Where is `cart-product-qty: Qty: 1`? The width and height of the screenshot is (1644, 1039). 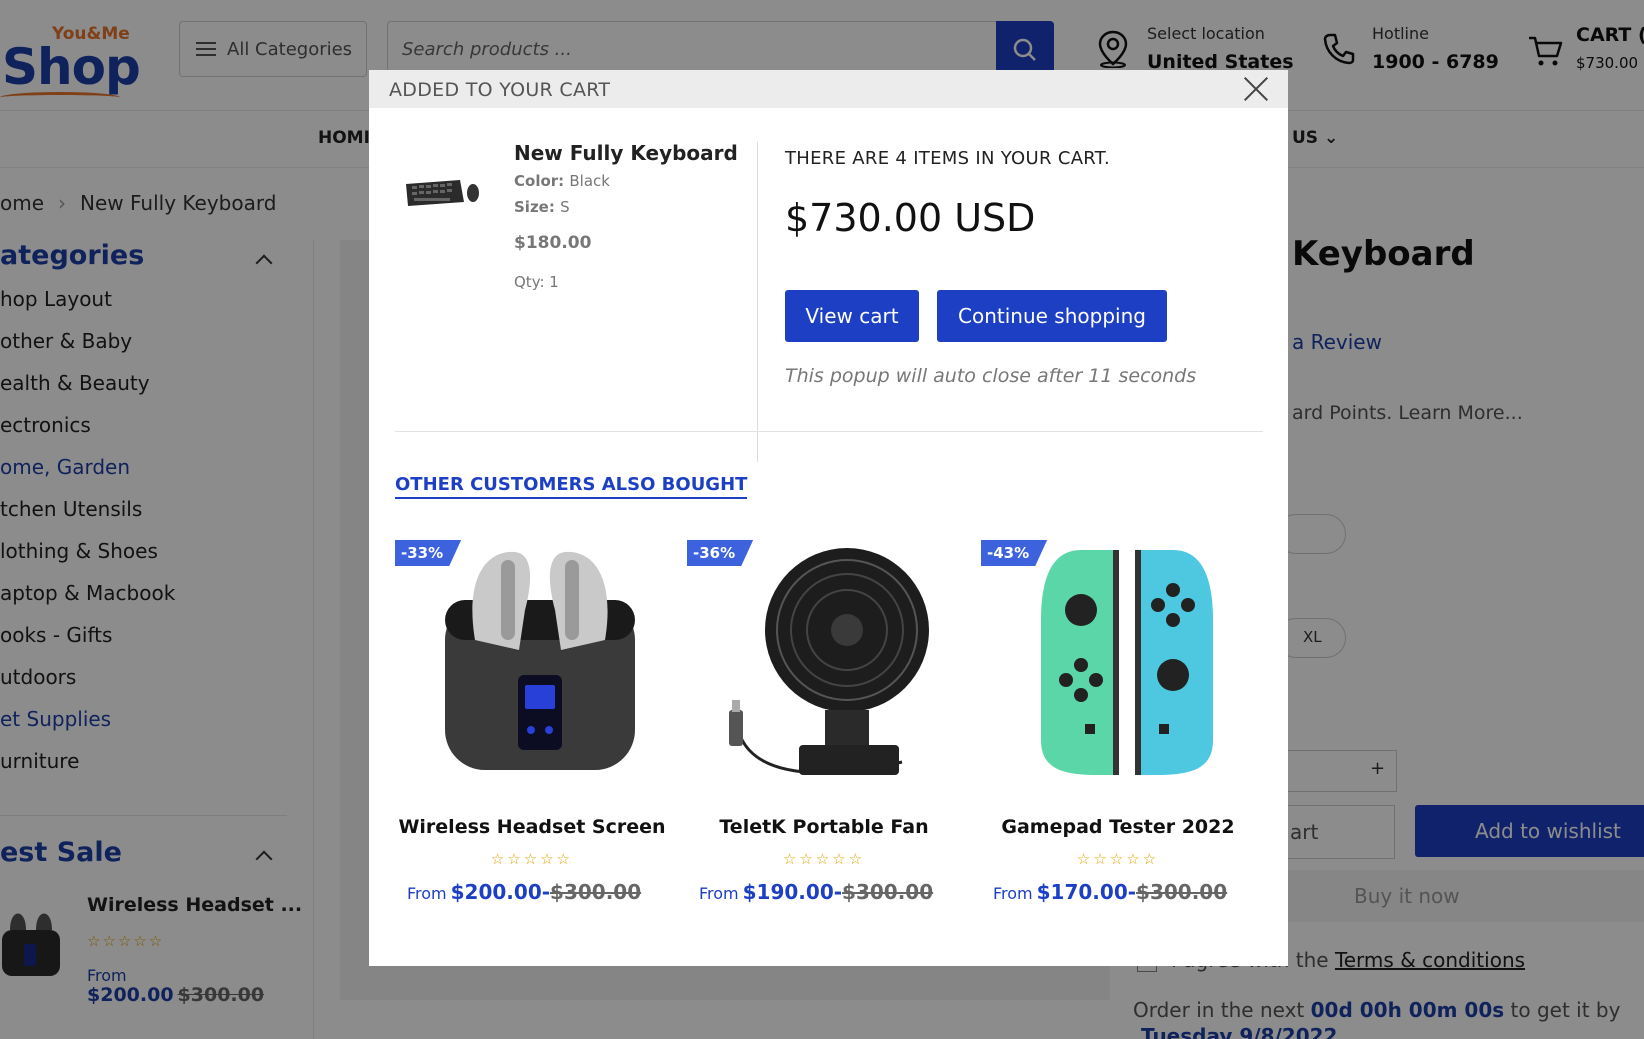 cart-product-qty: Qty: 1 is located at coordinates (536, 282).